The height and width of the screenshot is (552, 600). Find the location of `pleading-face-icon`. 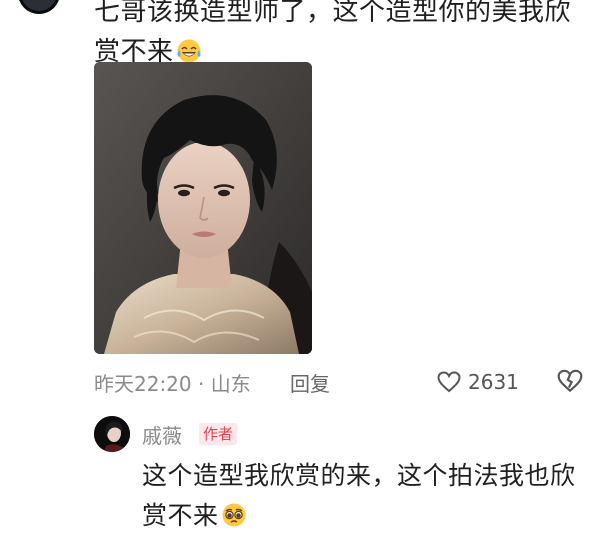

pleading-face-icon is located at coordinates (234, 515).